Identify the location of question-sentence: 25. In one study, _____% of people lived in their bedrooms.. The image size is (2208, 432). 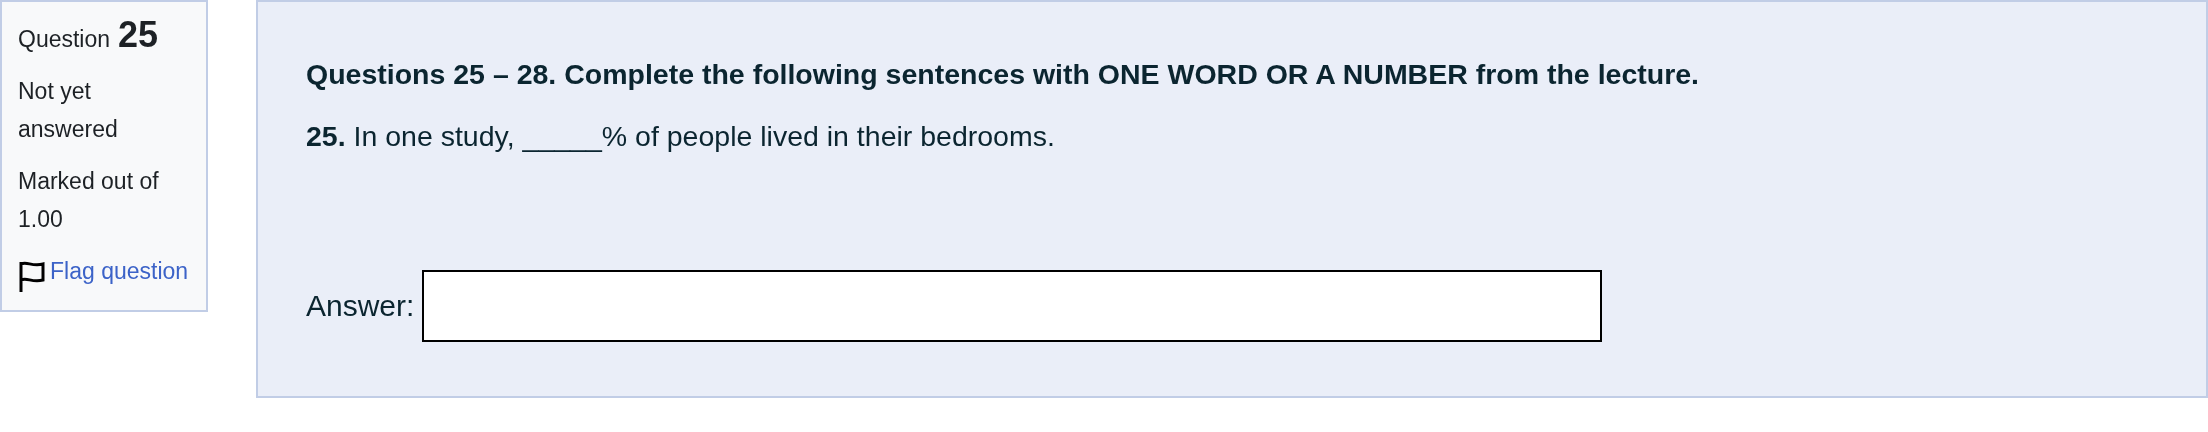
(681, 136).